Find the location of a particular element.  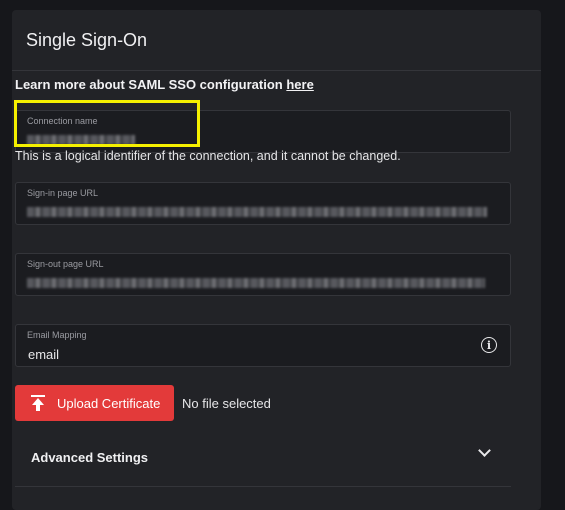

sign-out-url-label: Sign-out page URL is located at coordinates (65, 264).